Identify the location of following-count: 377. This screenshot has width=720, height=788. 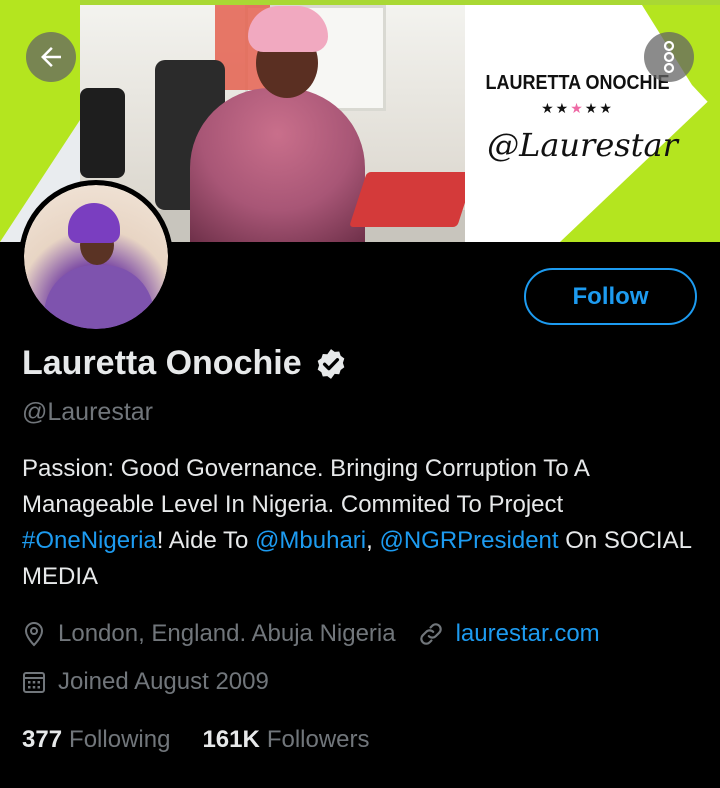
(42, 739).